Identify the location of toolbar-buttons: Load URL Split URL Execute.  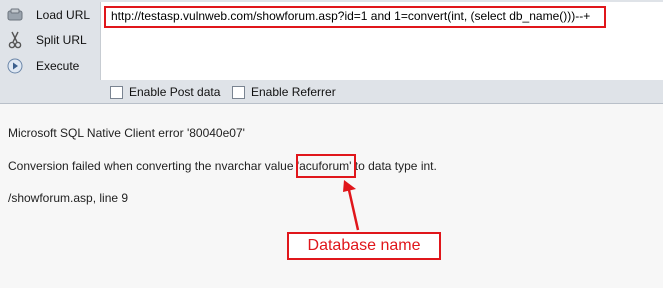
(50, 40).